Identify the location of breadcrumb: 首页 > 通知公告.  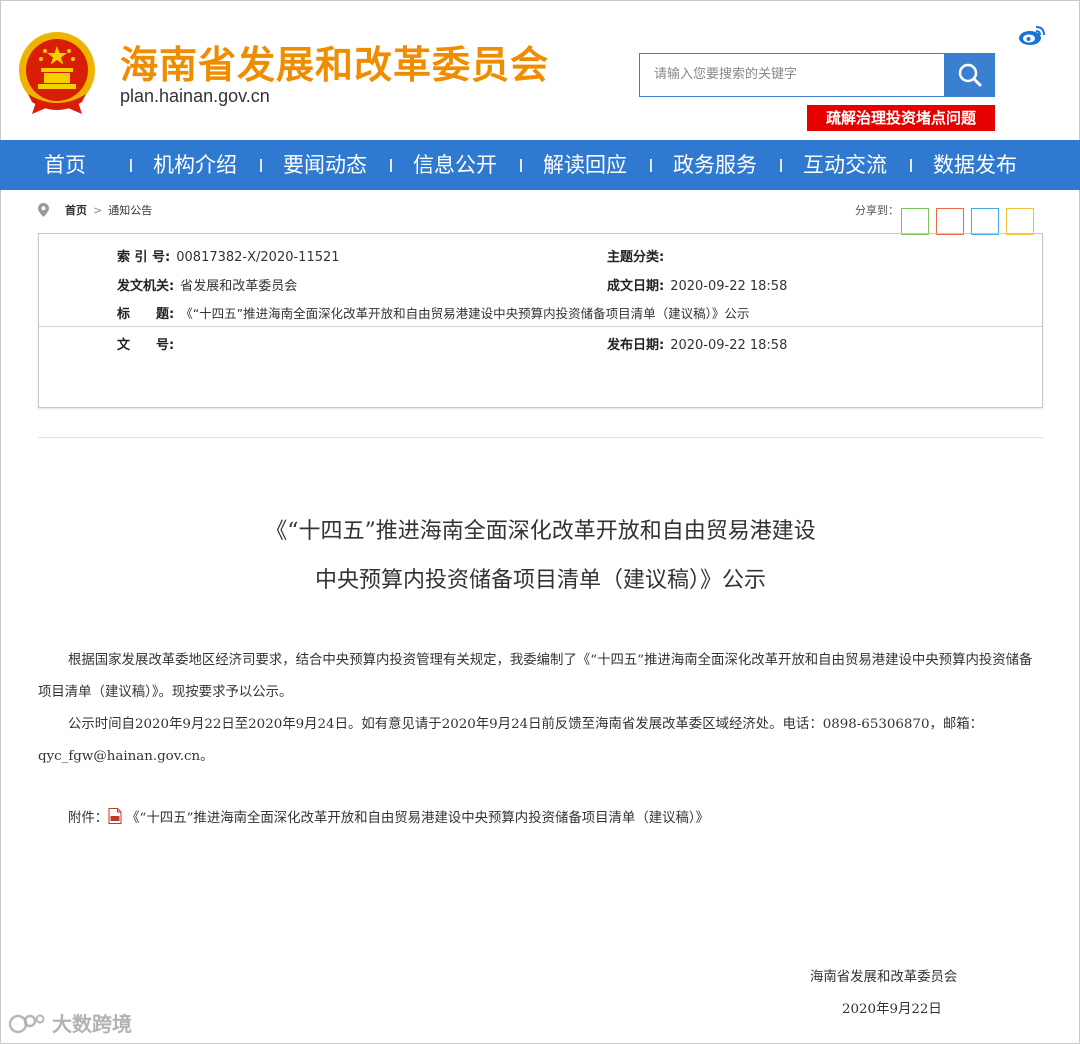
(95, 210).